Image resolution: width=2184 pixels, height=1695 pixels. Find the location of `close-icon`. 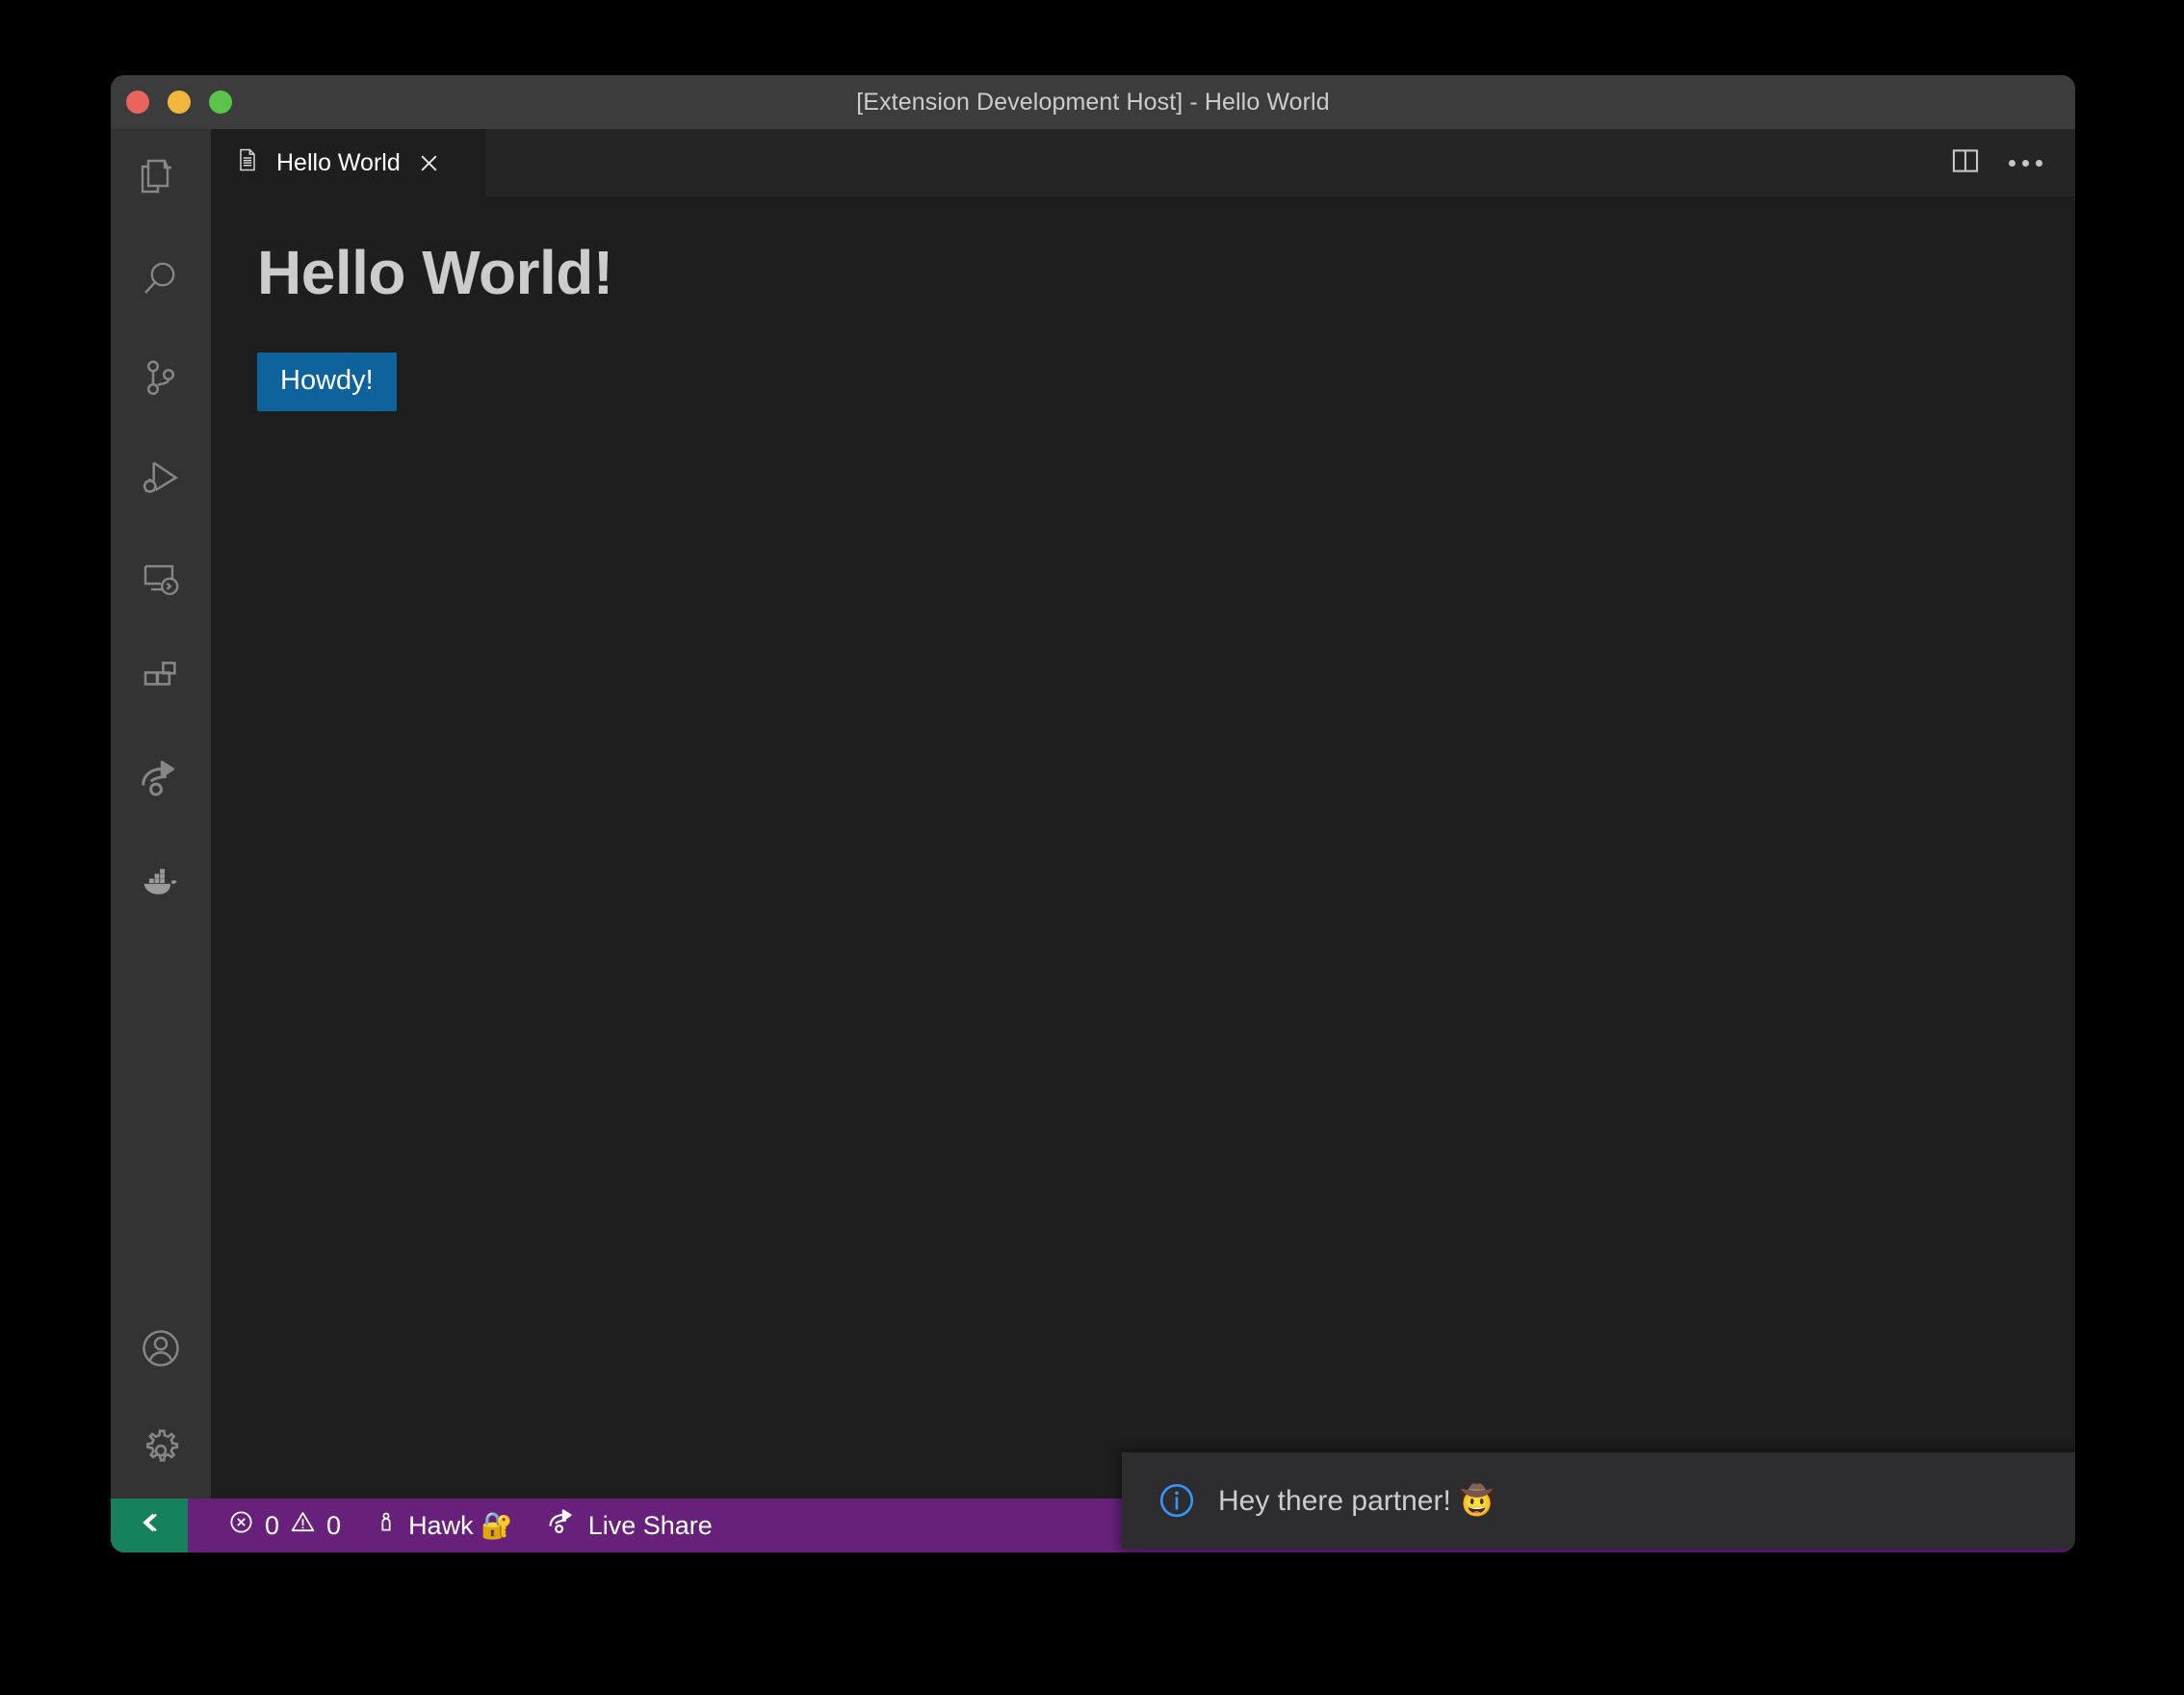

close-icon is located at coordinates (429, 163).